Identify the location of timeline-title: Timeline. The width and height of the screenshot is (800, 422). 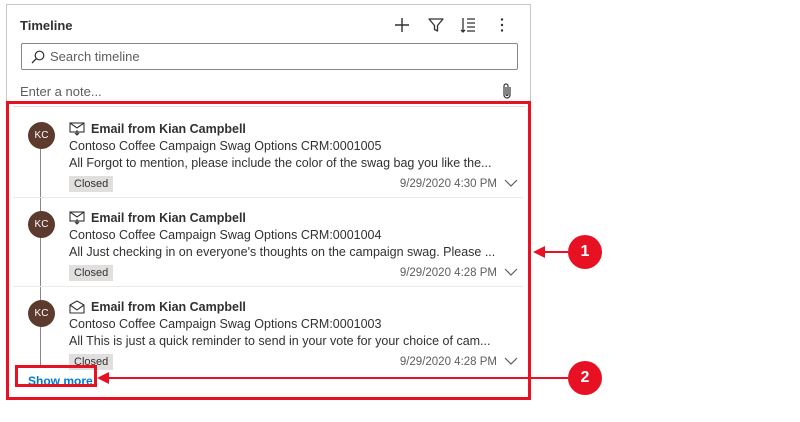
(46, 25).